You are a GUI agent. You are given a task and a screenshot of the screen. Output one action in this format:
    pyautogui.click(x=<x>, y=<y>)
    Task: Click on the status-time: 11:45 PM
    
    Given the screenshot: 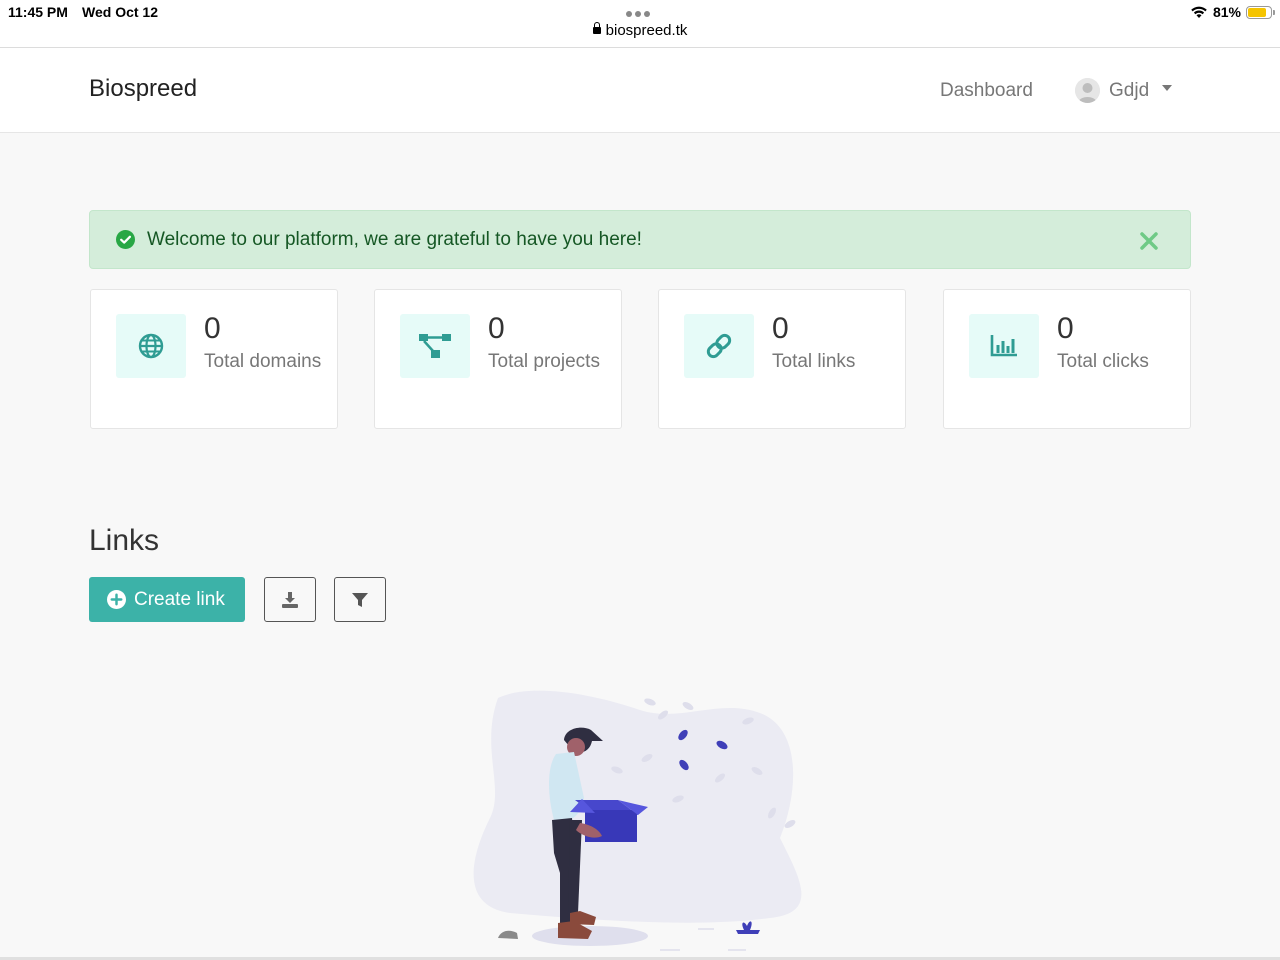 What is the action you would take?
    pyautogui.click(x=38, y=12)
    